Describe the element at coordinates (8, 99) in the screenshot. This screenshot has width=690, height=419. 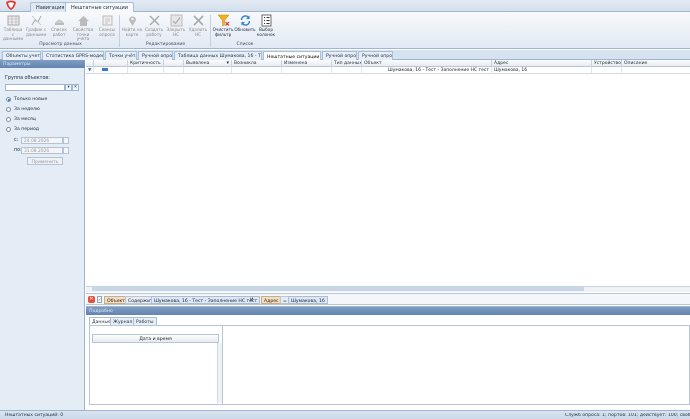
I see `radio-only-new` at that location.